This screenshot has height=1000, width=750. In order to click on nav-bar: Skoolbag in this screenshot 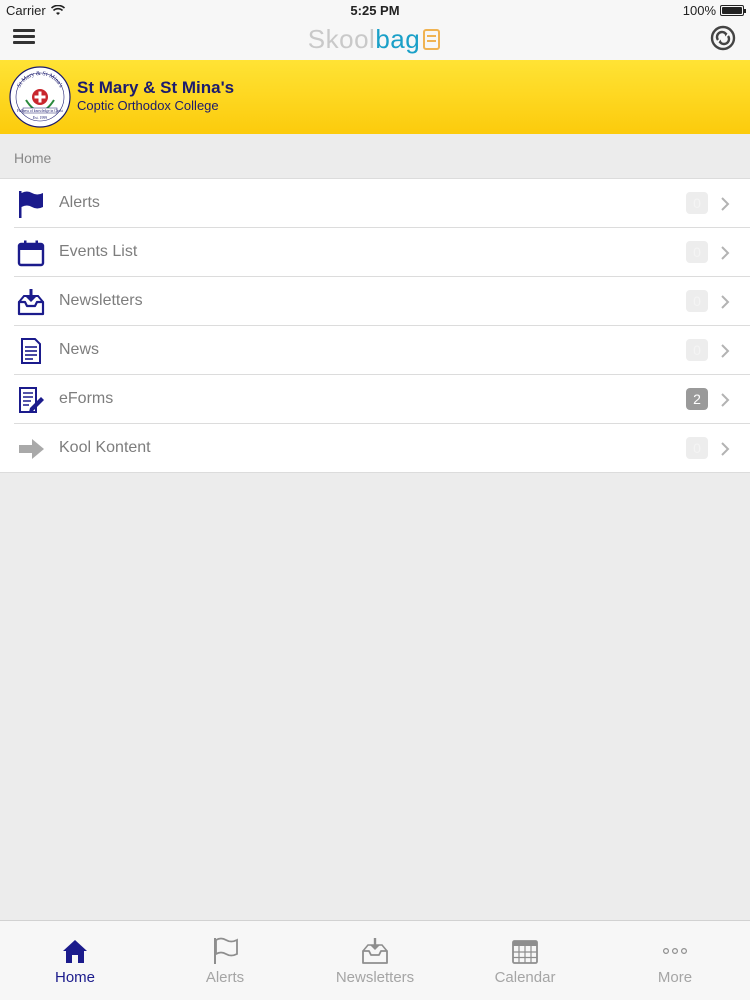, I will do `click(375, 40)`.